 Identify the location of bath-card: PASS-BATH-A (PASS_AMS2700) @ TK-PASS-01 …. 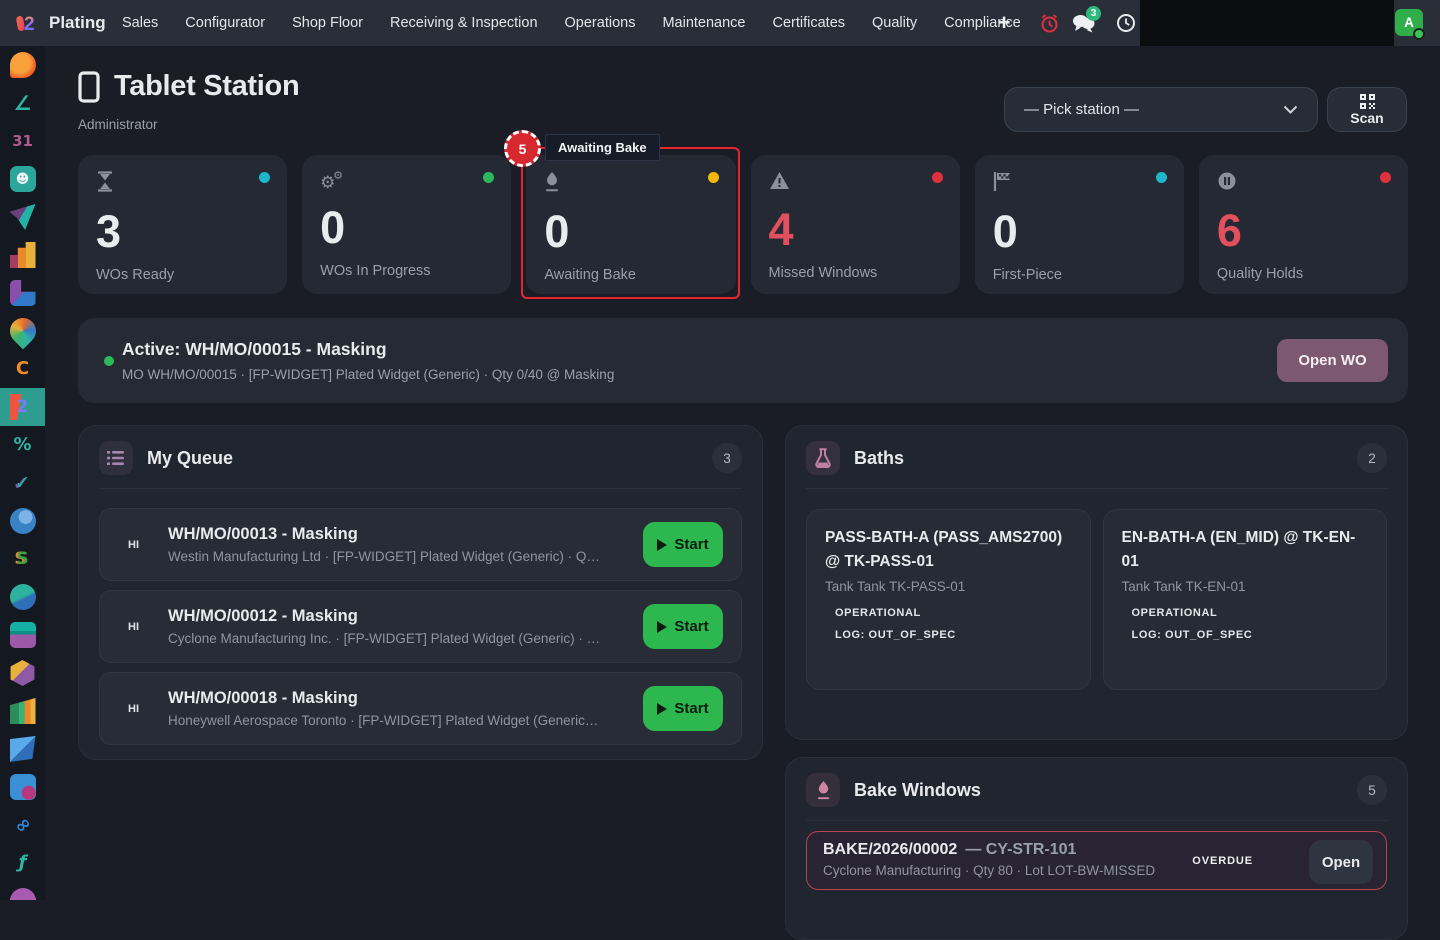
(948, 599).